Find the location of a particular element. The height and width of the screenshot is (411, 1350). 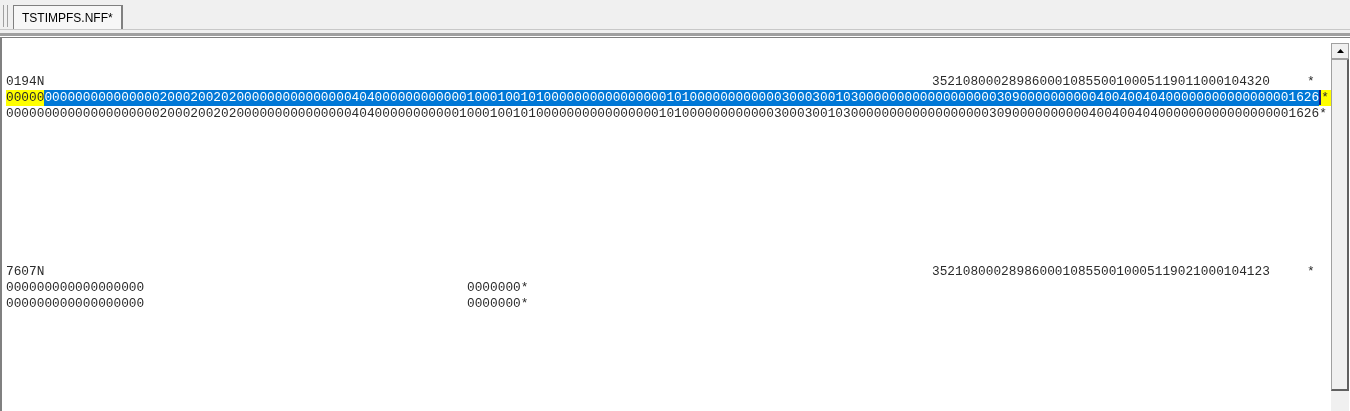

reference-number: 35210800028986000108550010005119011000104320 is located at coordinates (1101, 82).